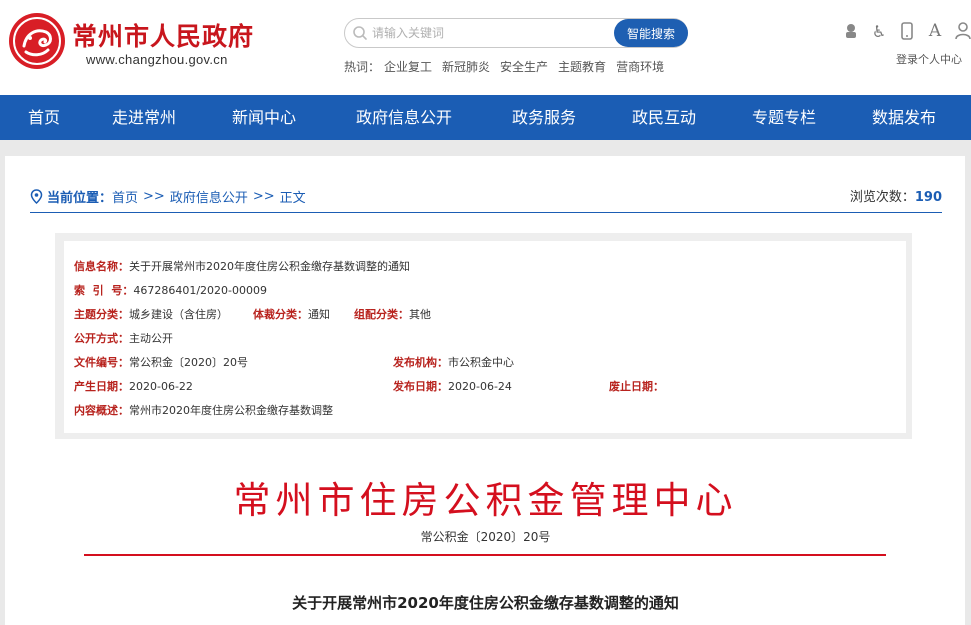  I want to click on info-row-org-category: 组配分类：其他, so click(392, 314).